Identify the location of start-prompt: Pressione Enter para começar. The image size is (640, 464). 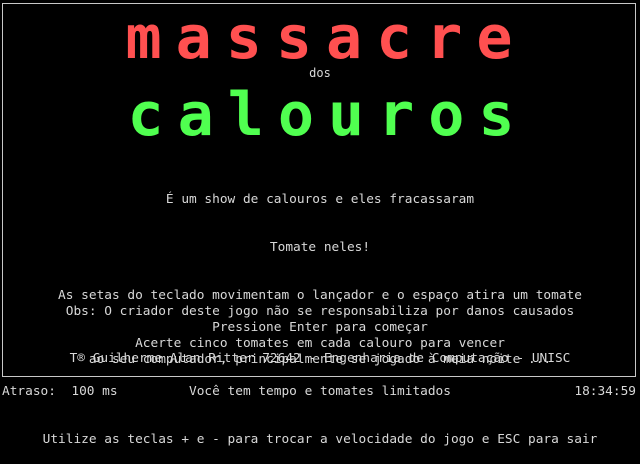
(320, 327).